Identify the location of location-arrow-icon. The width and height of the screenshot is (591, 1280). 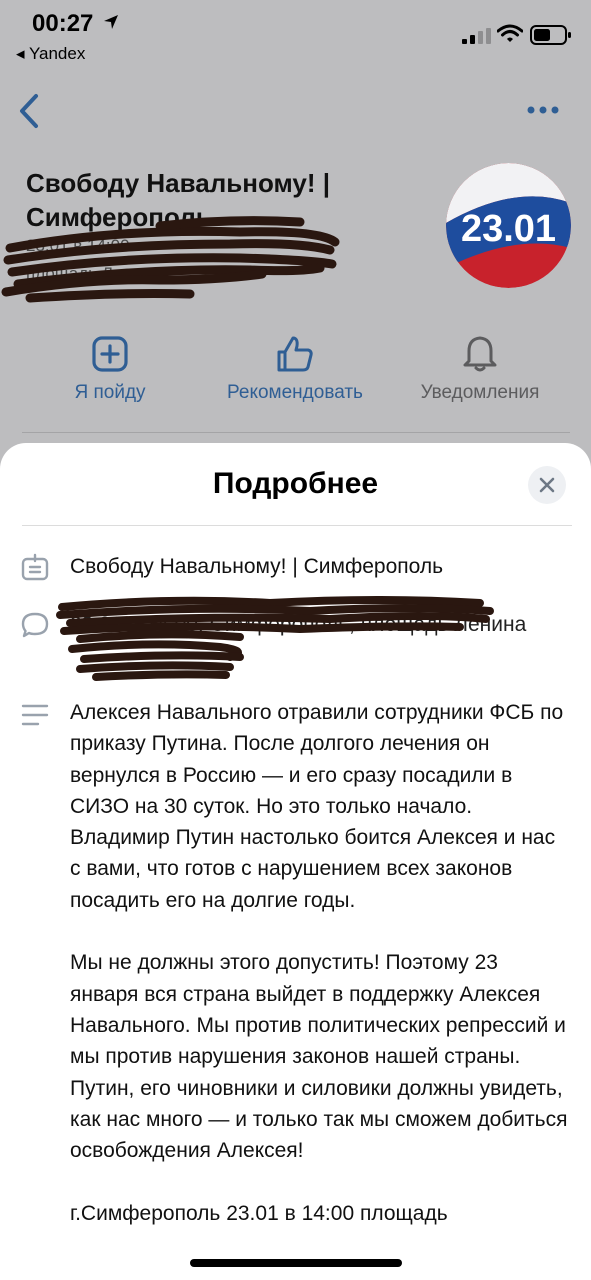
(111, 22).